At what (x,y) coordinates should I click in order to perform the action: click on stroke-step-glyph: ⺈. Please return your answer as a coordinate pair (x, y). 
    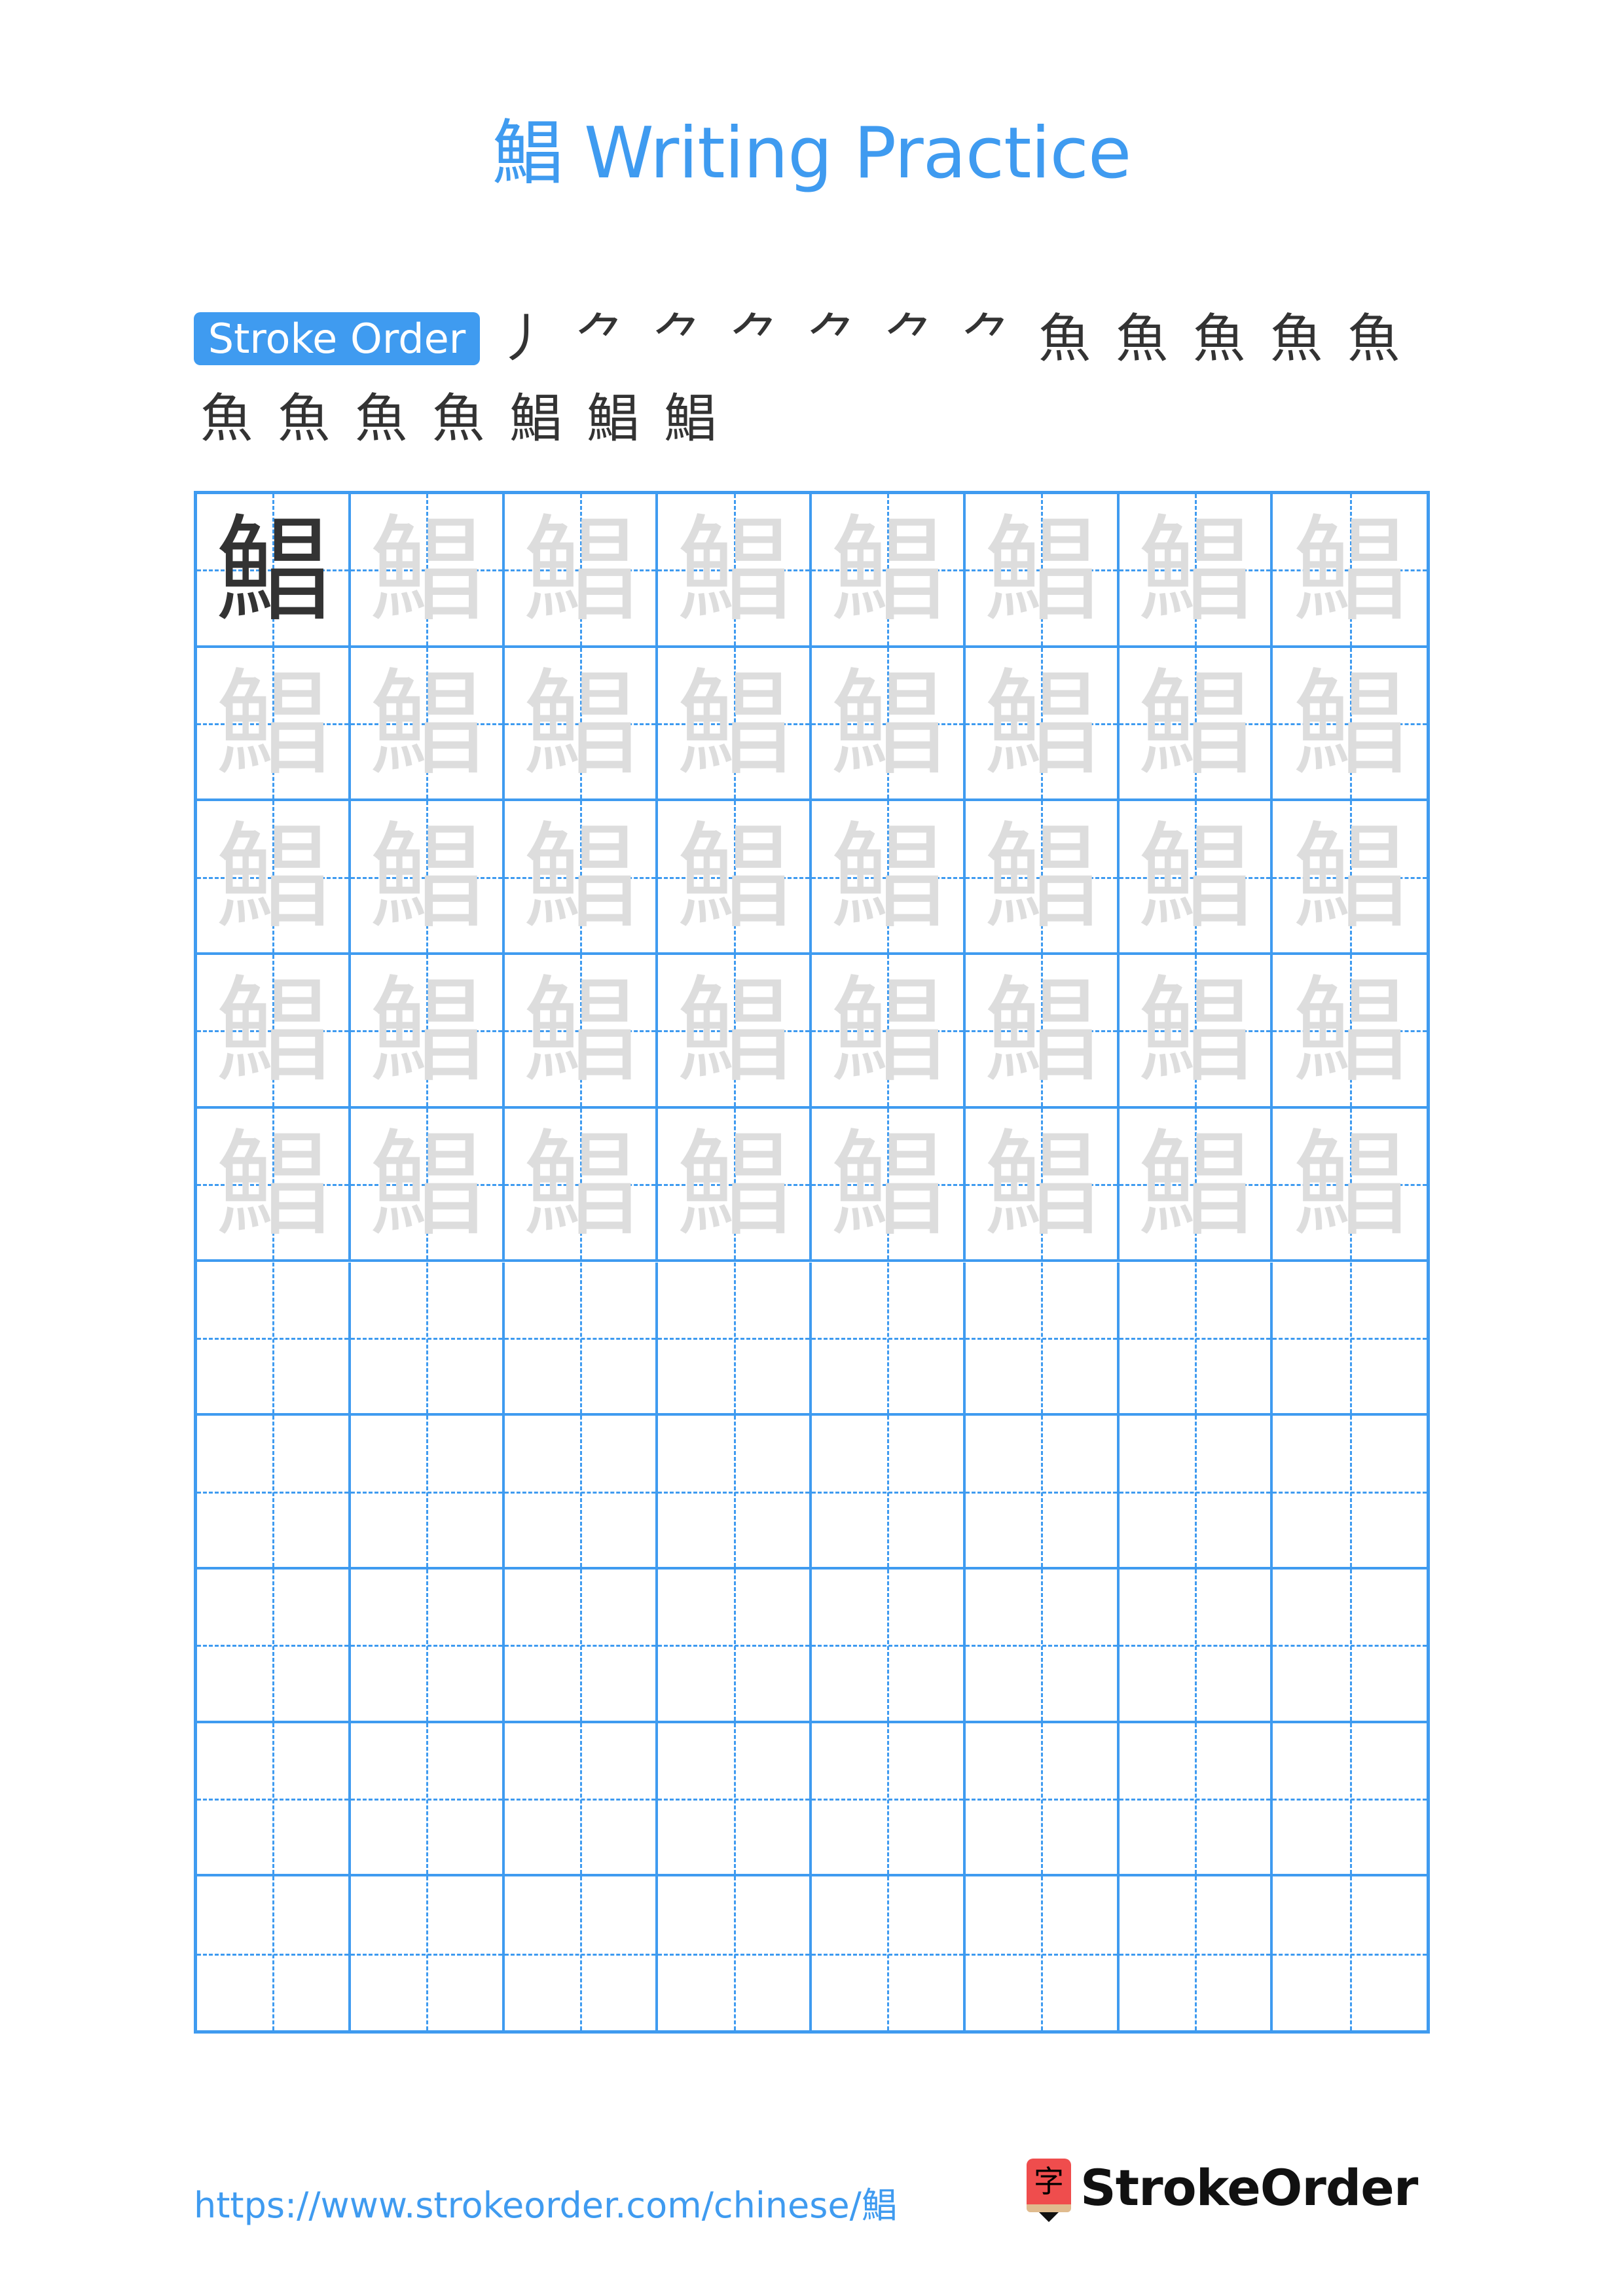
    Looking at the image, I should click on (833, 338).